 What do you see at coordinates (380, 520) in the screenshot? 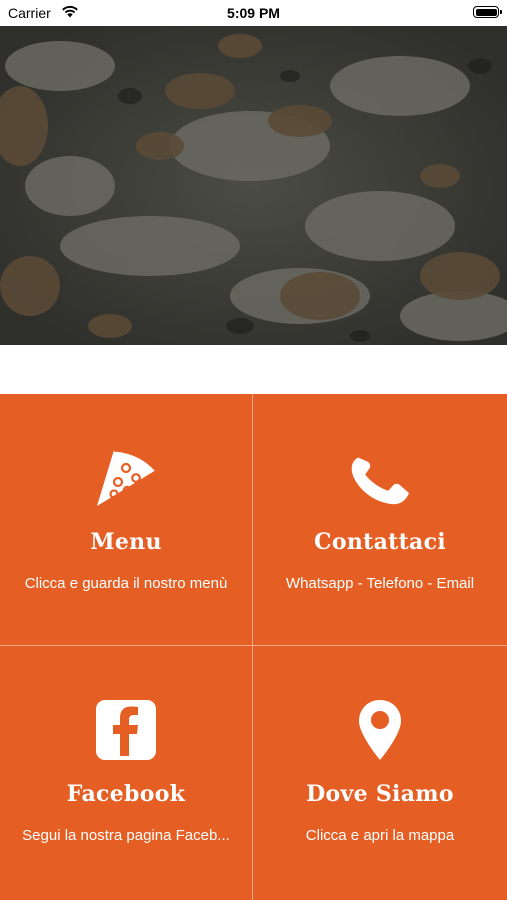
I see `tile-contattaci: Contattaci Whatsapp - Telefono - Email` at bounding box center [380, 520].